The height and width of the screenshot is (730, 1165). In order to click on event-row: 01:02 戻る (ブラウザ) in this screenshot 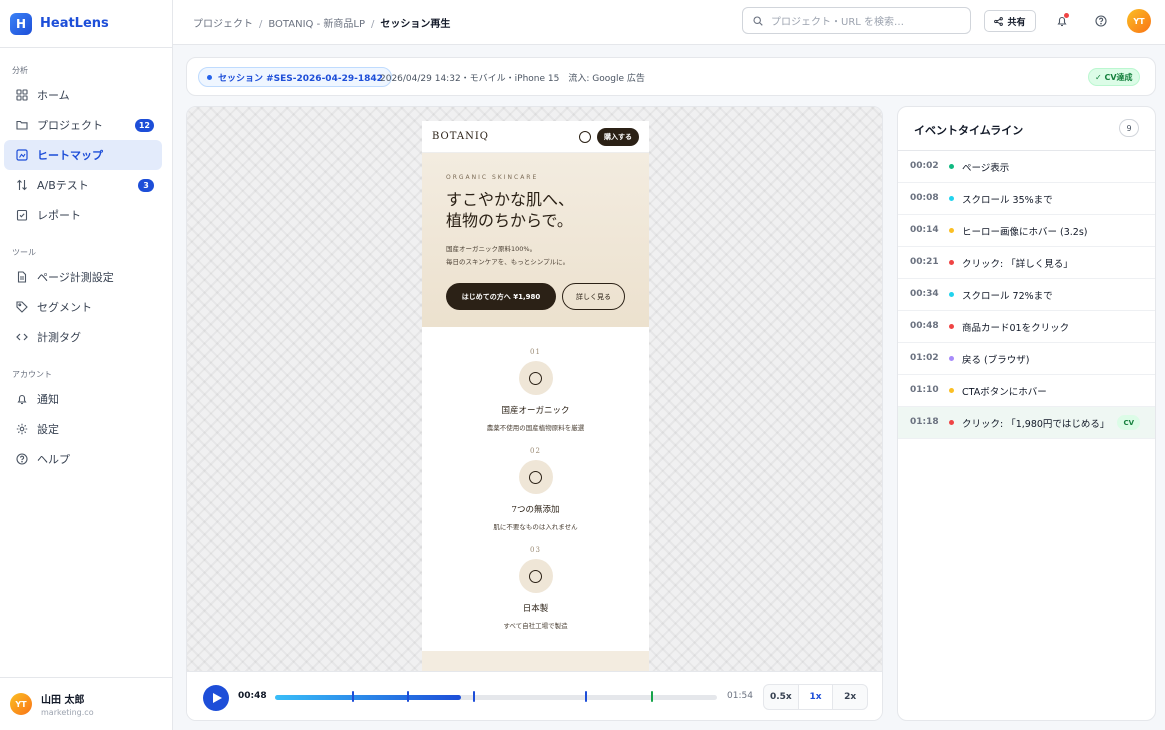, I will do `click(1026, 359)`.